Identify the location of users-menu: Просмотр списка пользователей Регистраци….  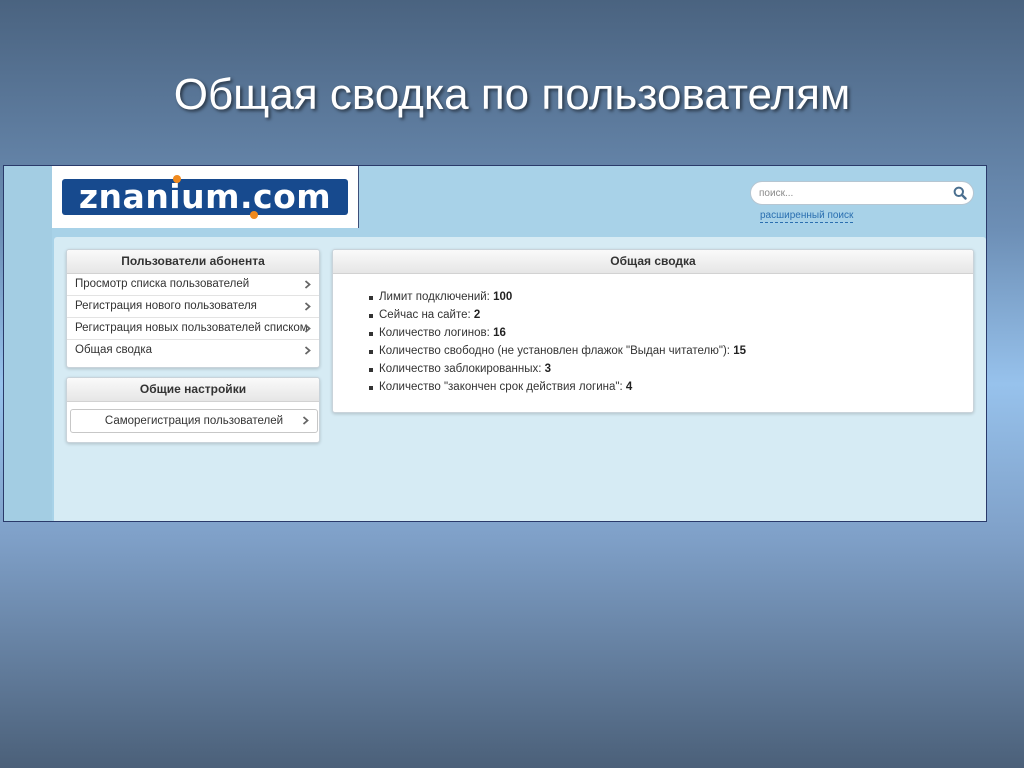
(193, 317).